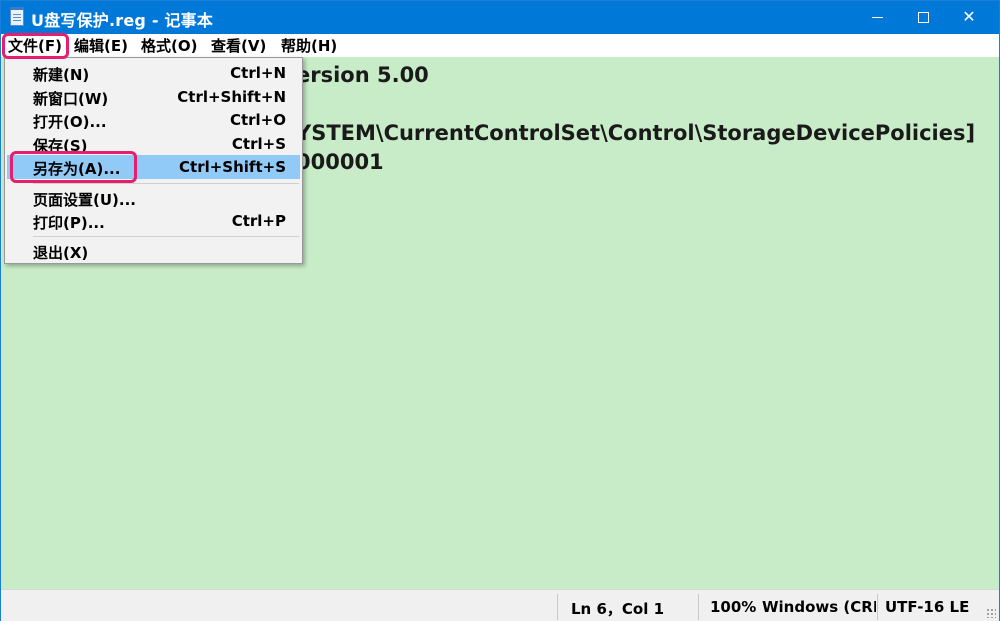  What do you see at coordinates (500, 605) in the screenshot?
I see `status-bar: Ln 6，Col 1 100% Windows (CRLF) UTF-16 LE` at bounding box center [500, 605].